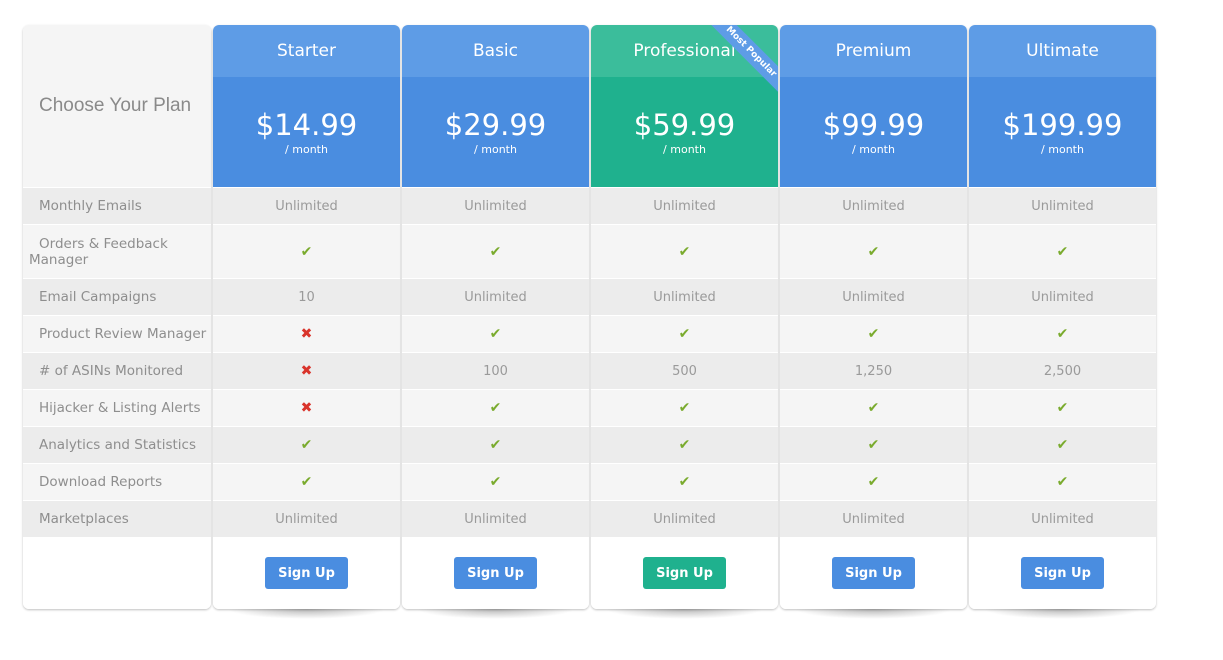 The height and width of the screenshot is (660, 1223). Describe the element at coordinates (684, 124) in the screenshot. I see `plan-price: $59.99` at that location.